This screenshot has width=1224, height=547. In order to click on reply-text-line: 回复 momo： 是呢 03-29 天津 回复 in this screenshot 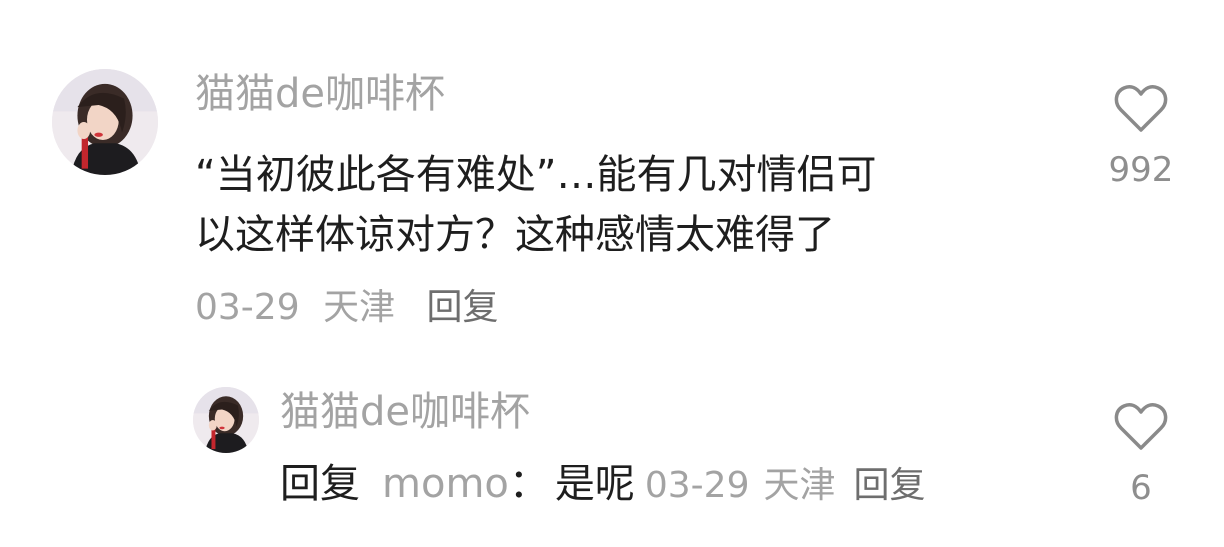, I will do `click(603, 485)`.